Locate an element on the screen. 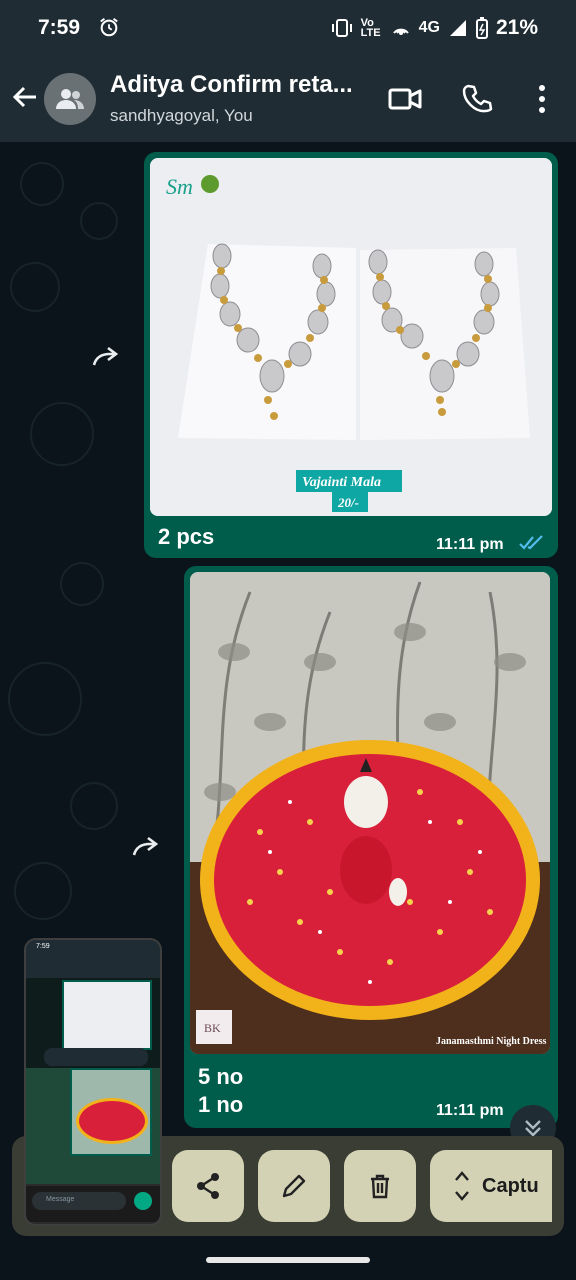  edit-button is located at coordinates (294, 1186).